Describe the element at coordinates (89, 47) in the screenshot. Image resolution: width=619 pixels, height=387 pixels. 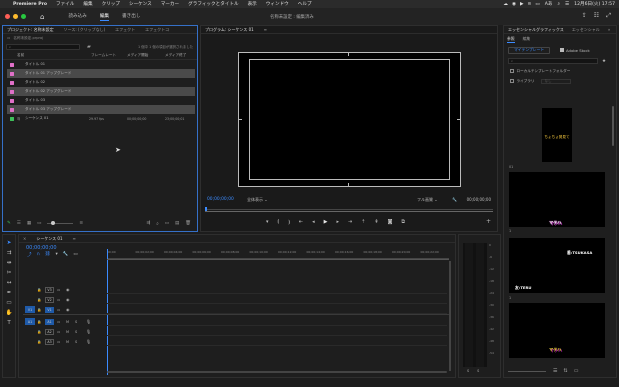
I see `new-bin-icon: ▰` at that location.